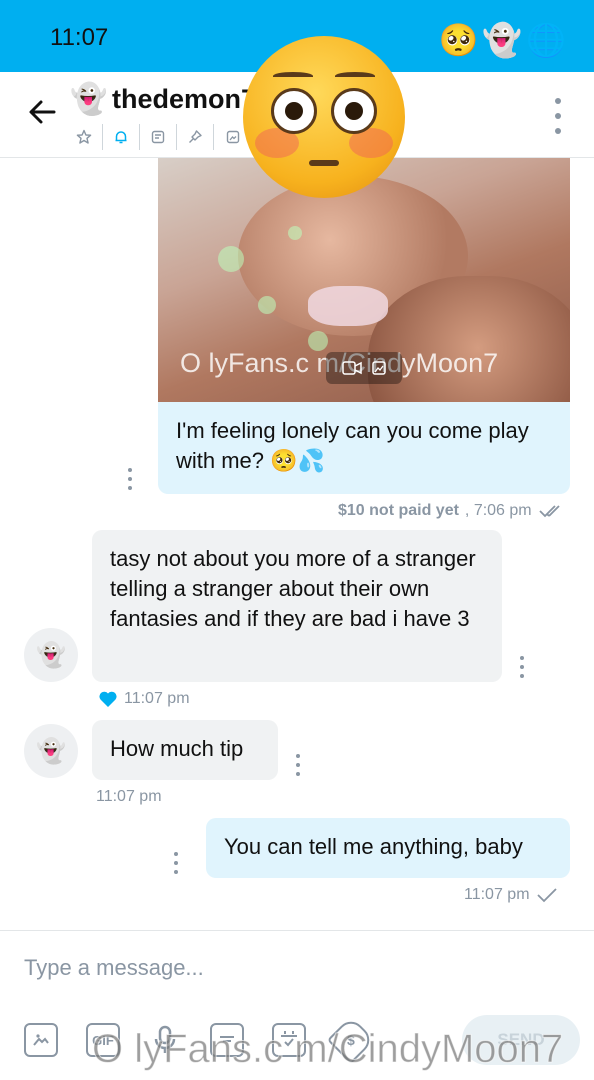 The width and height of the screenshot is (594, 1080). Describe the element at coordinates (558, 116) in the screenshot. I see `more-options-icon` at that location.